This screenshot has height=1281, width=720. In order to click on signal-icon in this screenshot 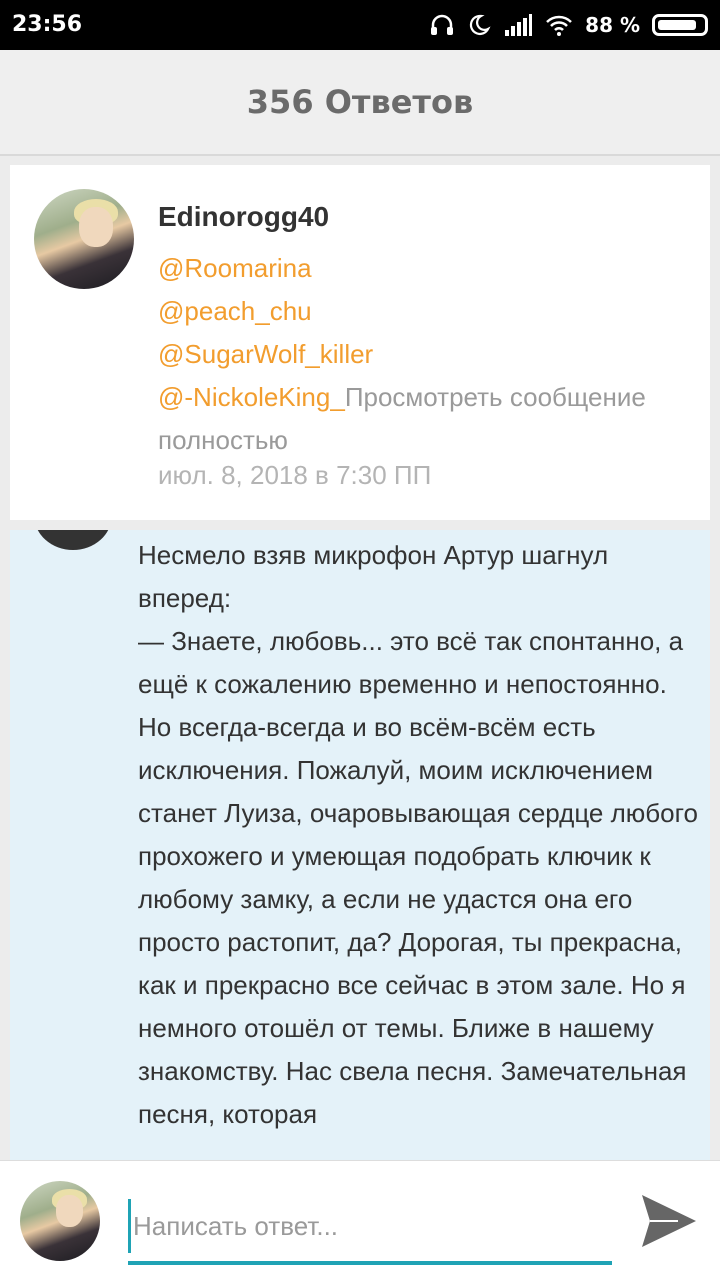, I will do `click(519, 25)`.